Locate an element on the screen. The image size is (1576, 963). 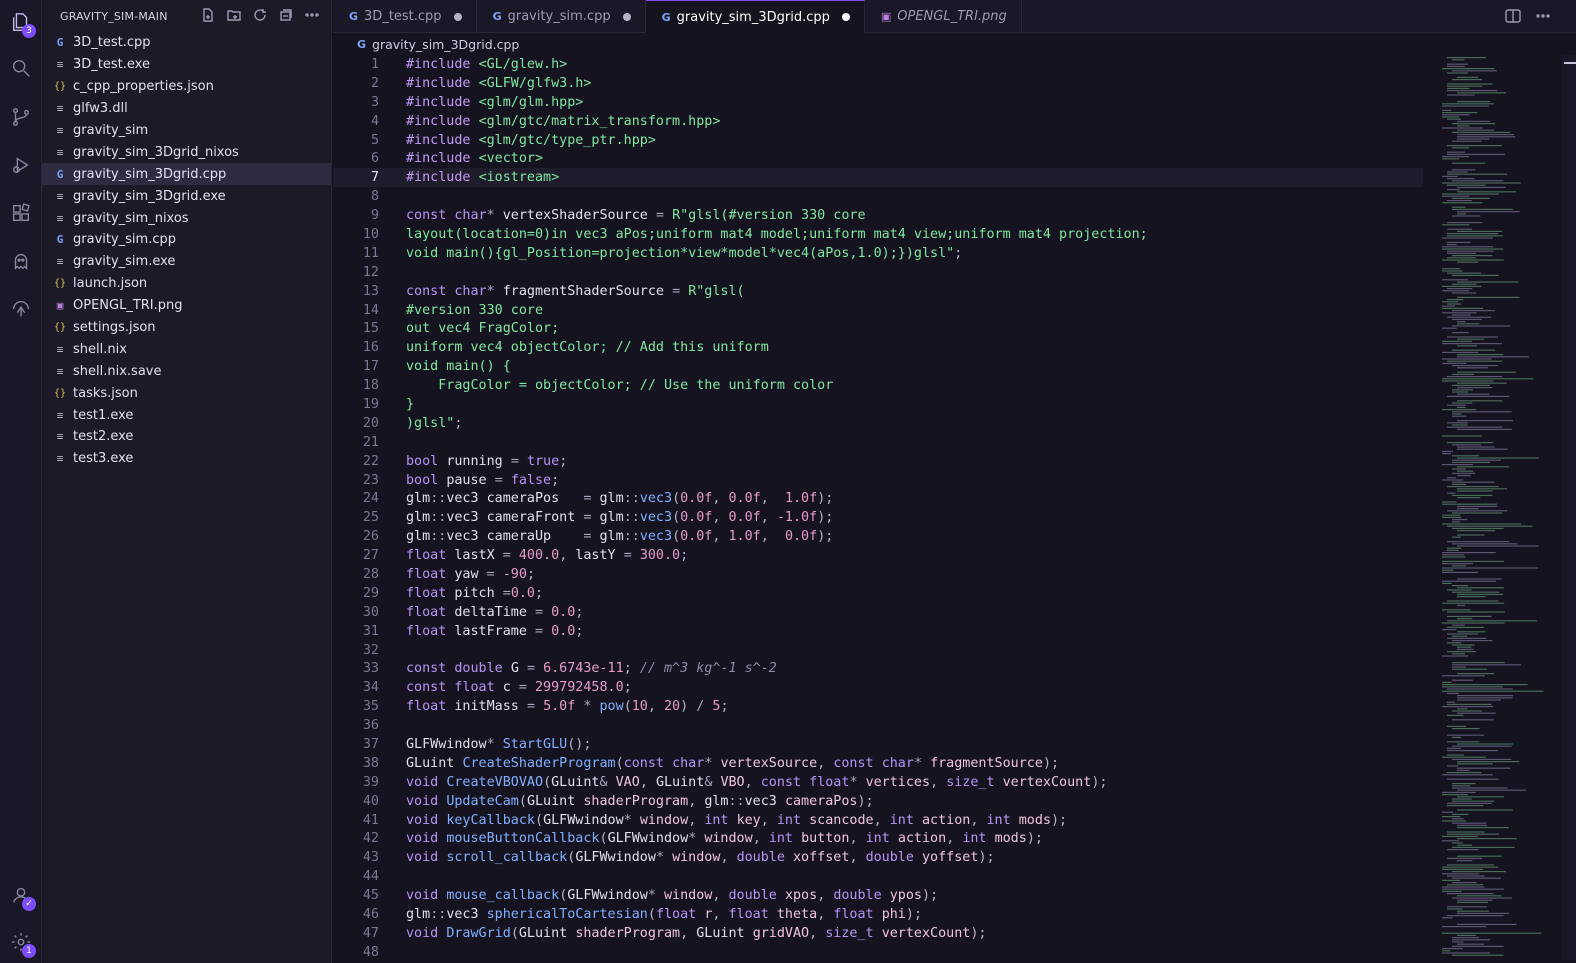
settings-gear-icon: 1 is located at coordinates (21, 942).